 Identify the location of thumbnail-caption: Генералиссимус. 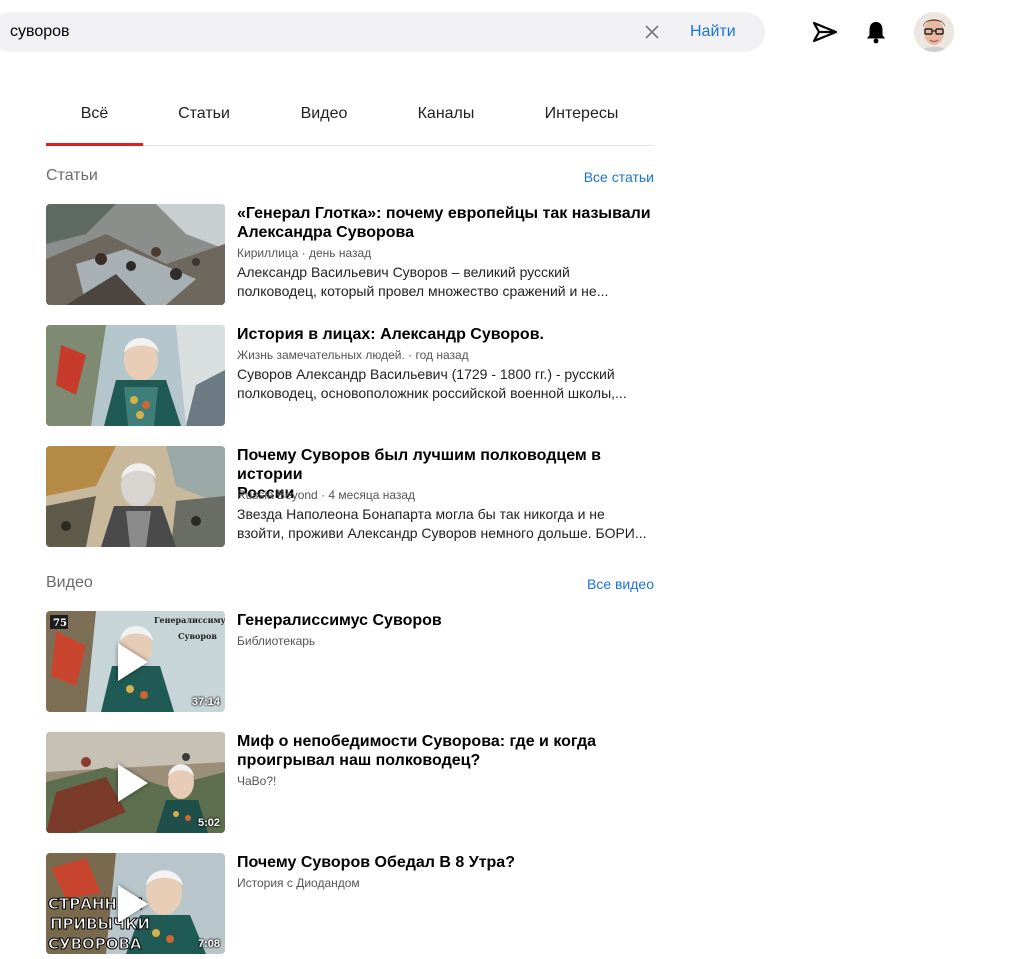
(189, 620).